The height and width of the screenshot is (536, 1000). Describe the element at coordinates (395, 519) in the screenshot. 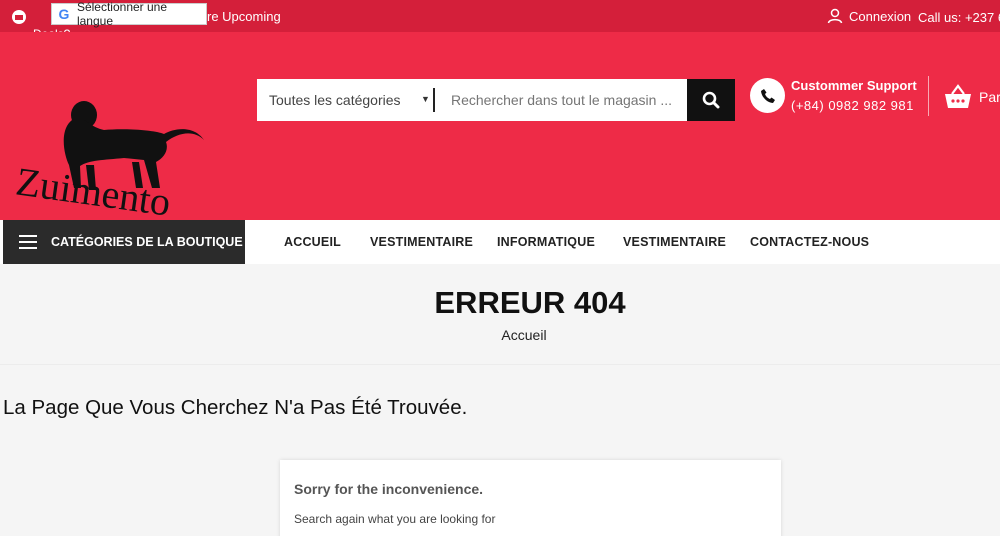

I see `card-text: Search again what you are looking for` at that location.